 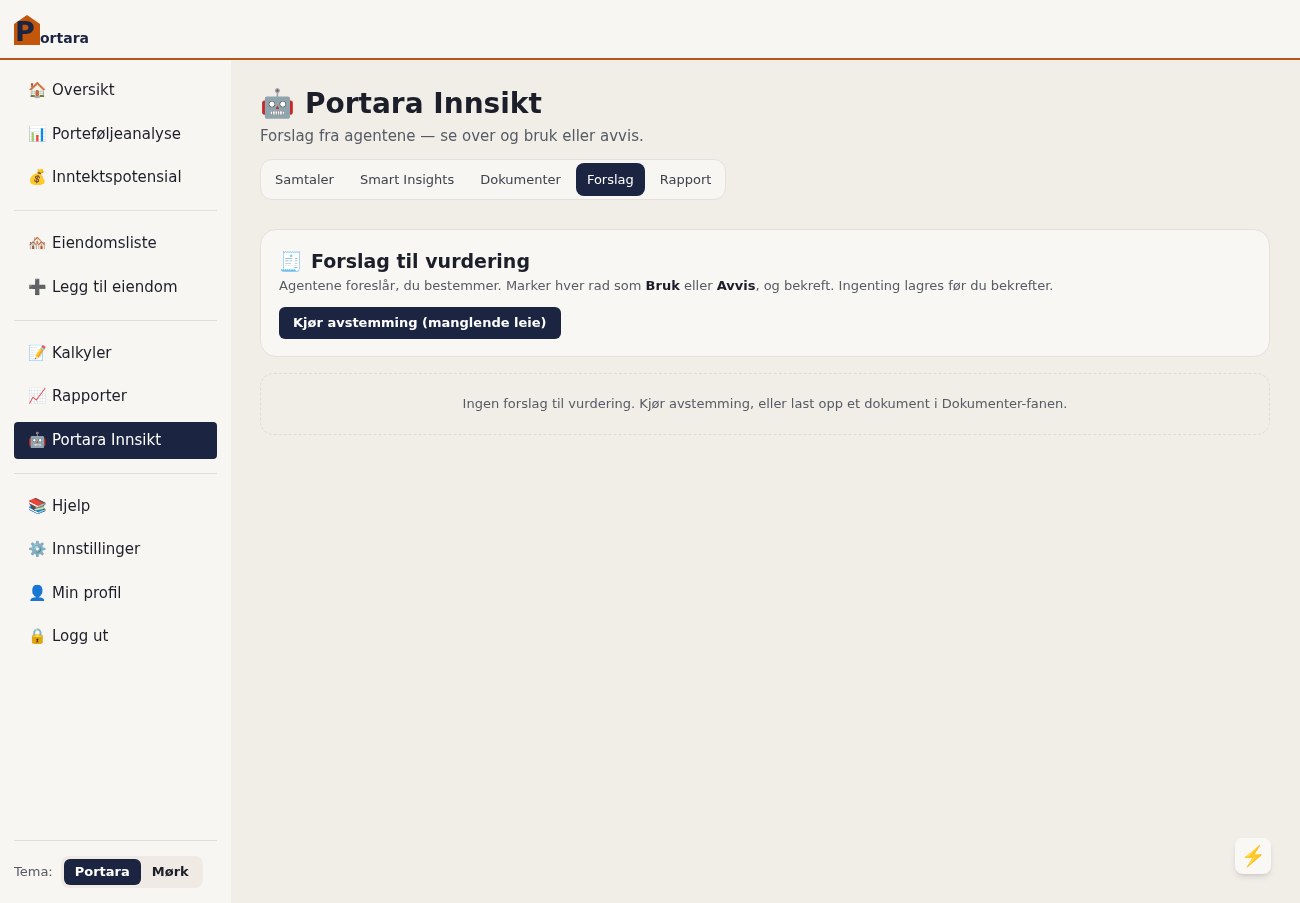 I want to click on sidebar-item: 💰 Inntektspotensial, so click(x=115, y=177).